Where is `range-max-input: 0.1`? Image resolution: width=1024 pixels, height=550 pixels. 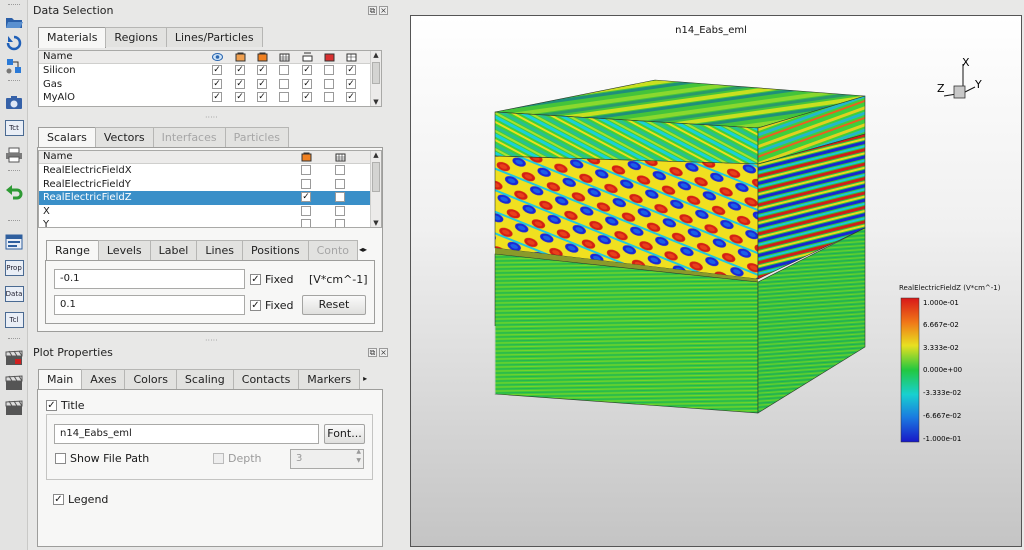 range-max-input: 0.1 is located at coordinates (149, 305).